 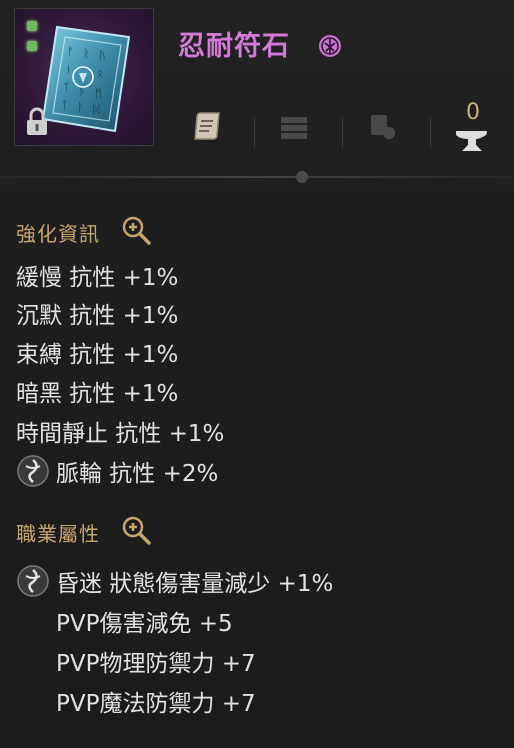 I want to click on svg-text: ᛏ, so click(x=64, y=105).